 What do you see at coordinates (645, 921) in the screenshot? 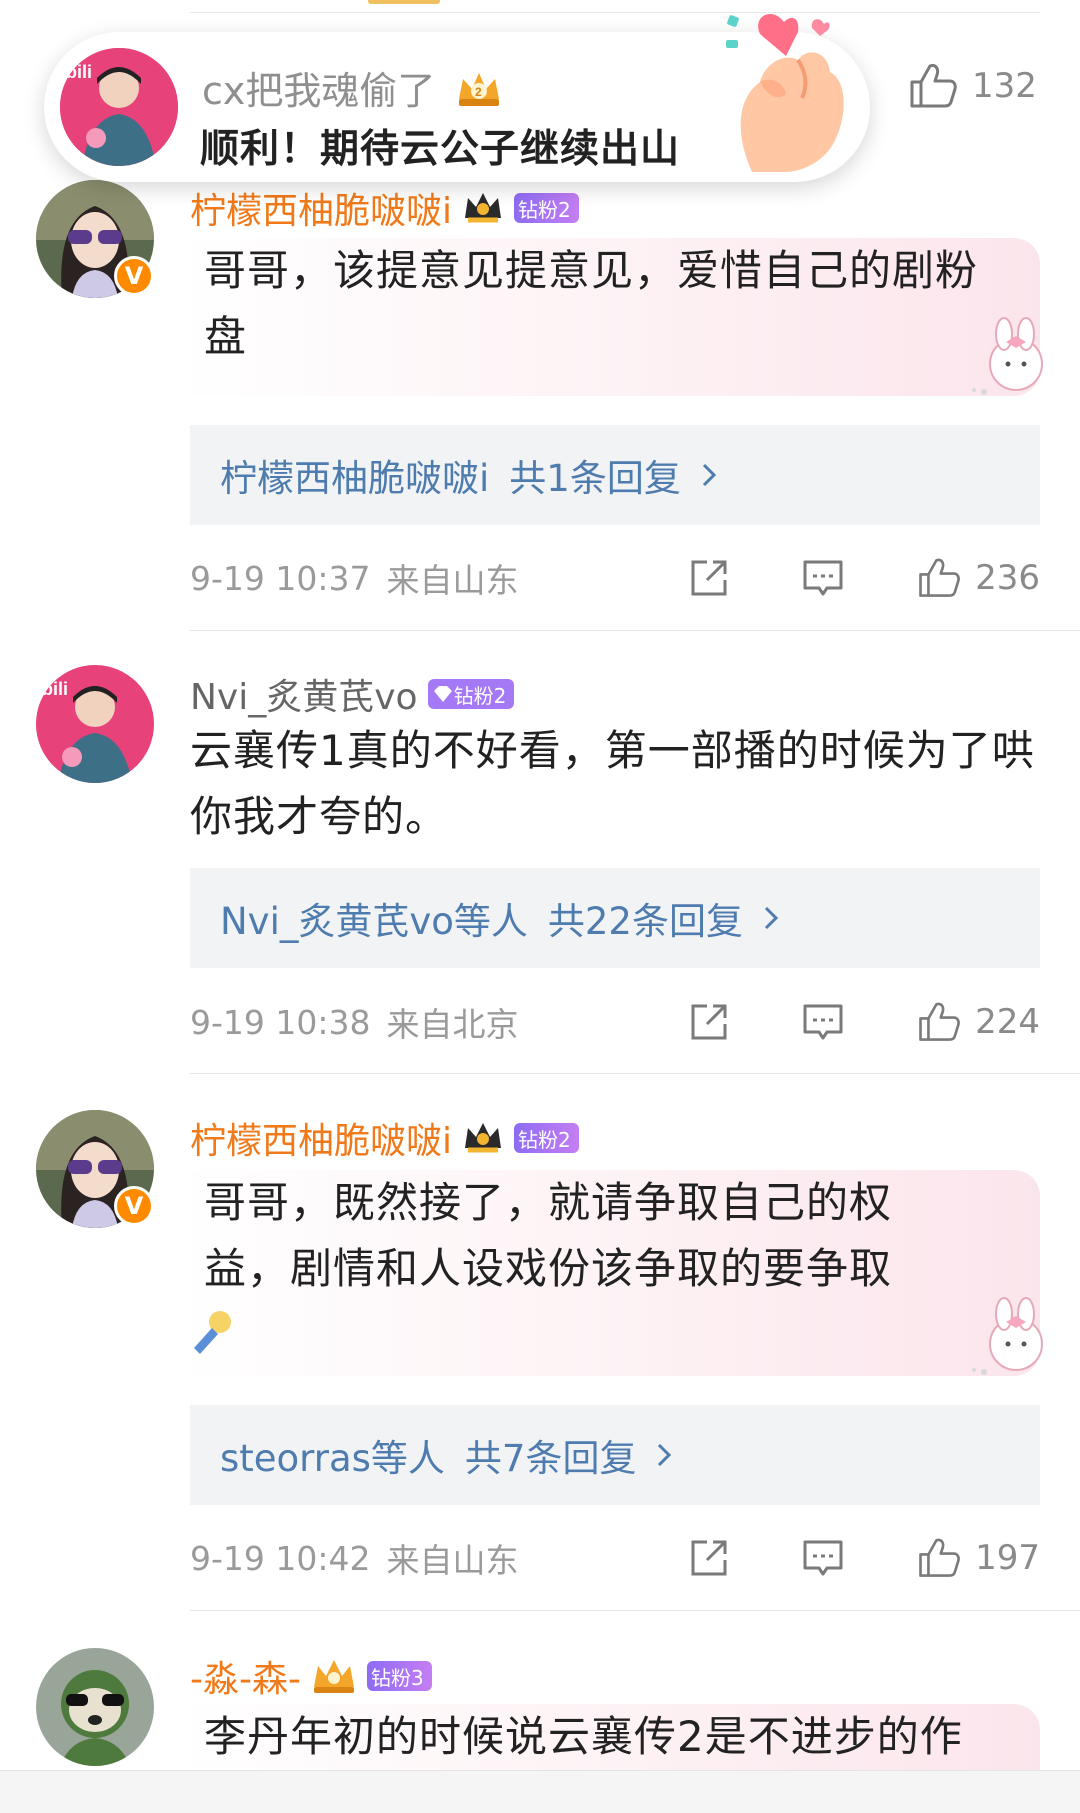
I see `reply-count: 共22条回复` at bounding box center [645, 921].